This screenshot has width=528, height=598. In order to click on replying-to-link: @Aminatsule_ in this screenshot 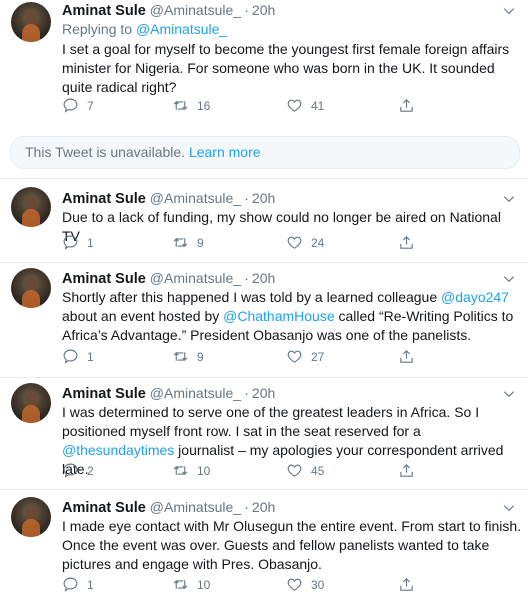, I will do `click(181, 29)`.